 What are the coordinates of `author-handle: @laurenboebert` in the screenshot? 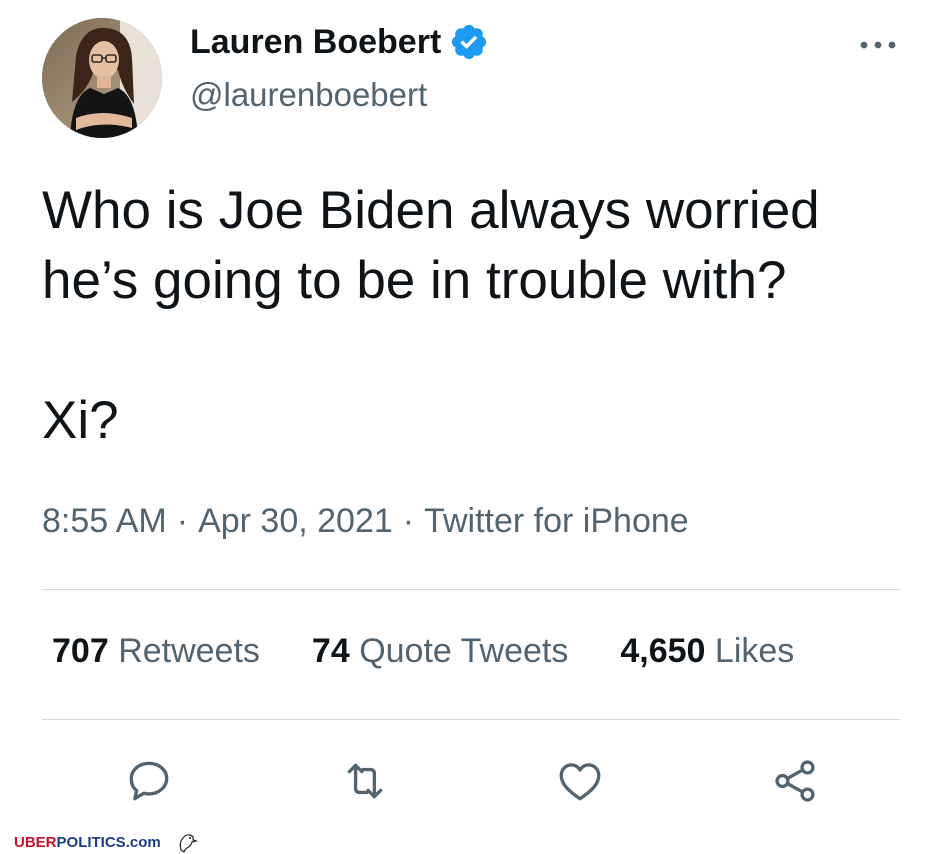 It's located at (308, 95).